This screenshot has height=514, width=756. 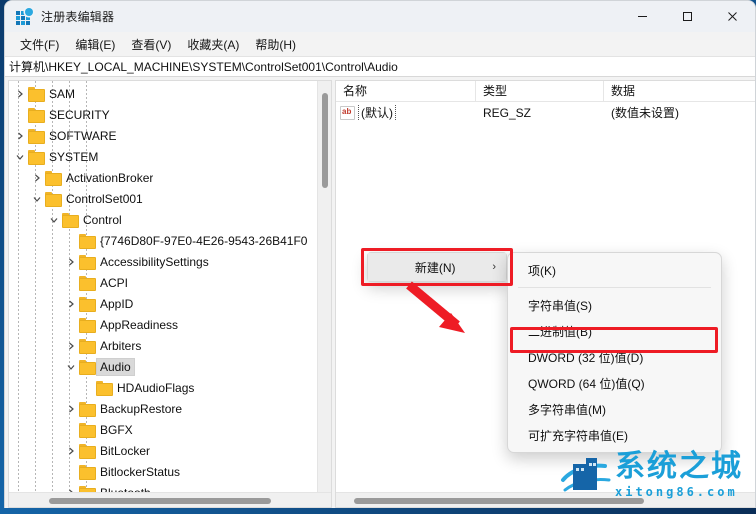 I want to click on tree-item-label: Audio, so click(x=115, y=366).